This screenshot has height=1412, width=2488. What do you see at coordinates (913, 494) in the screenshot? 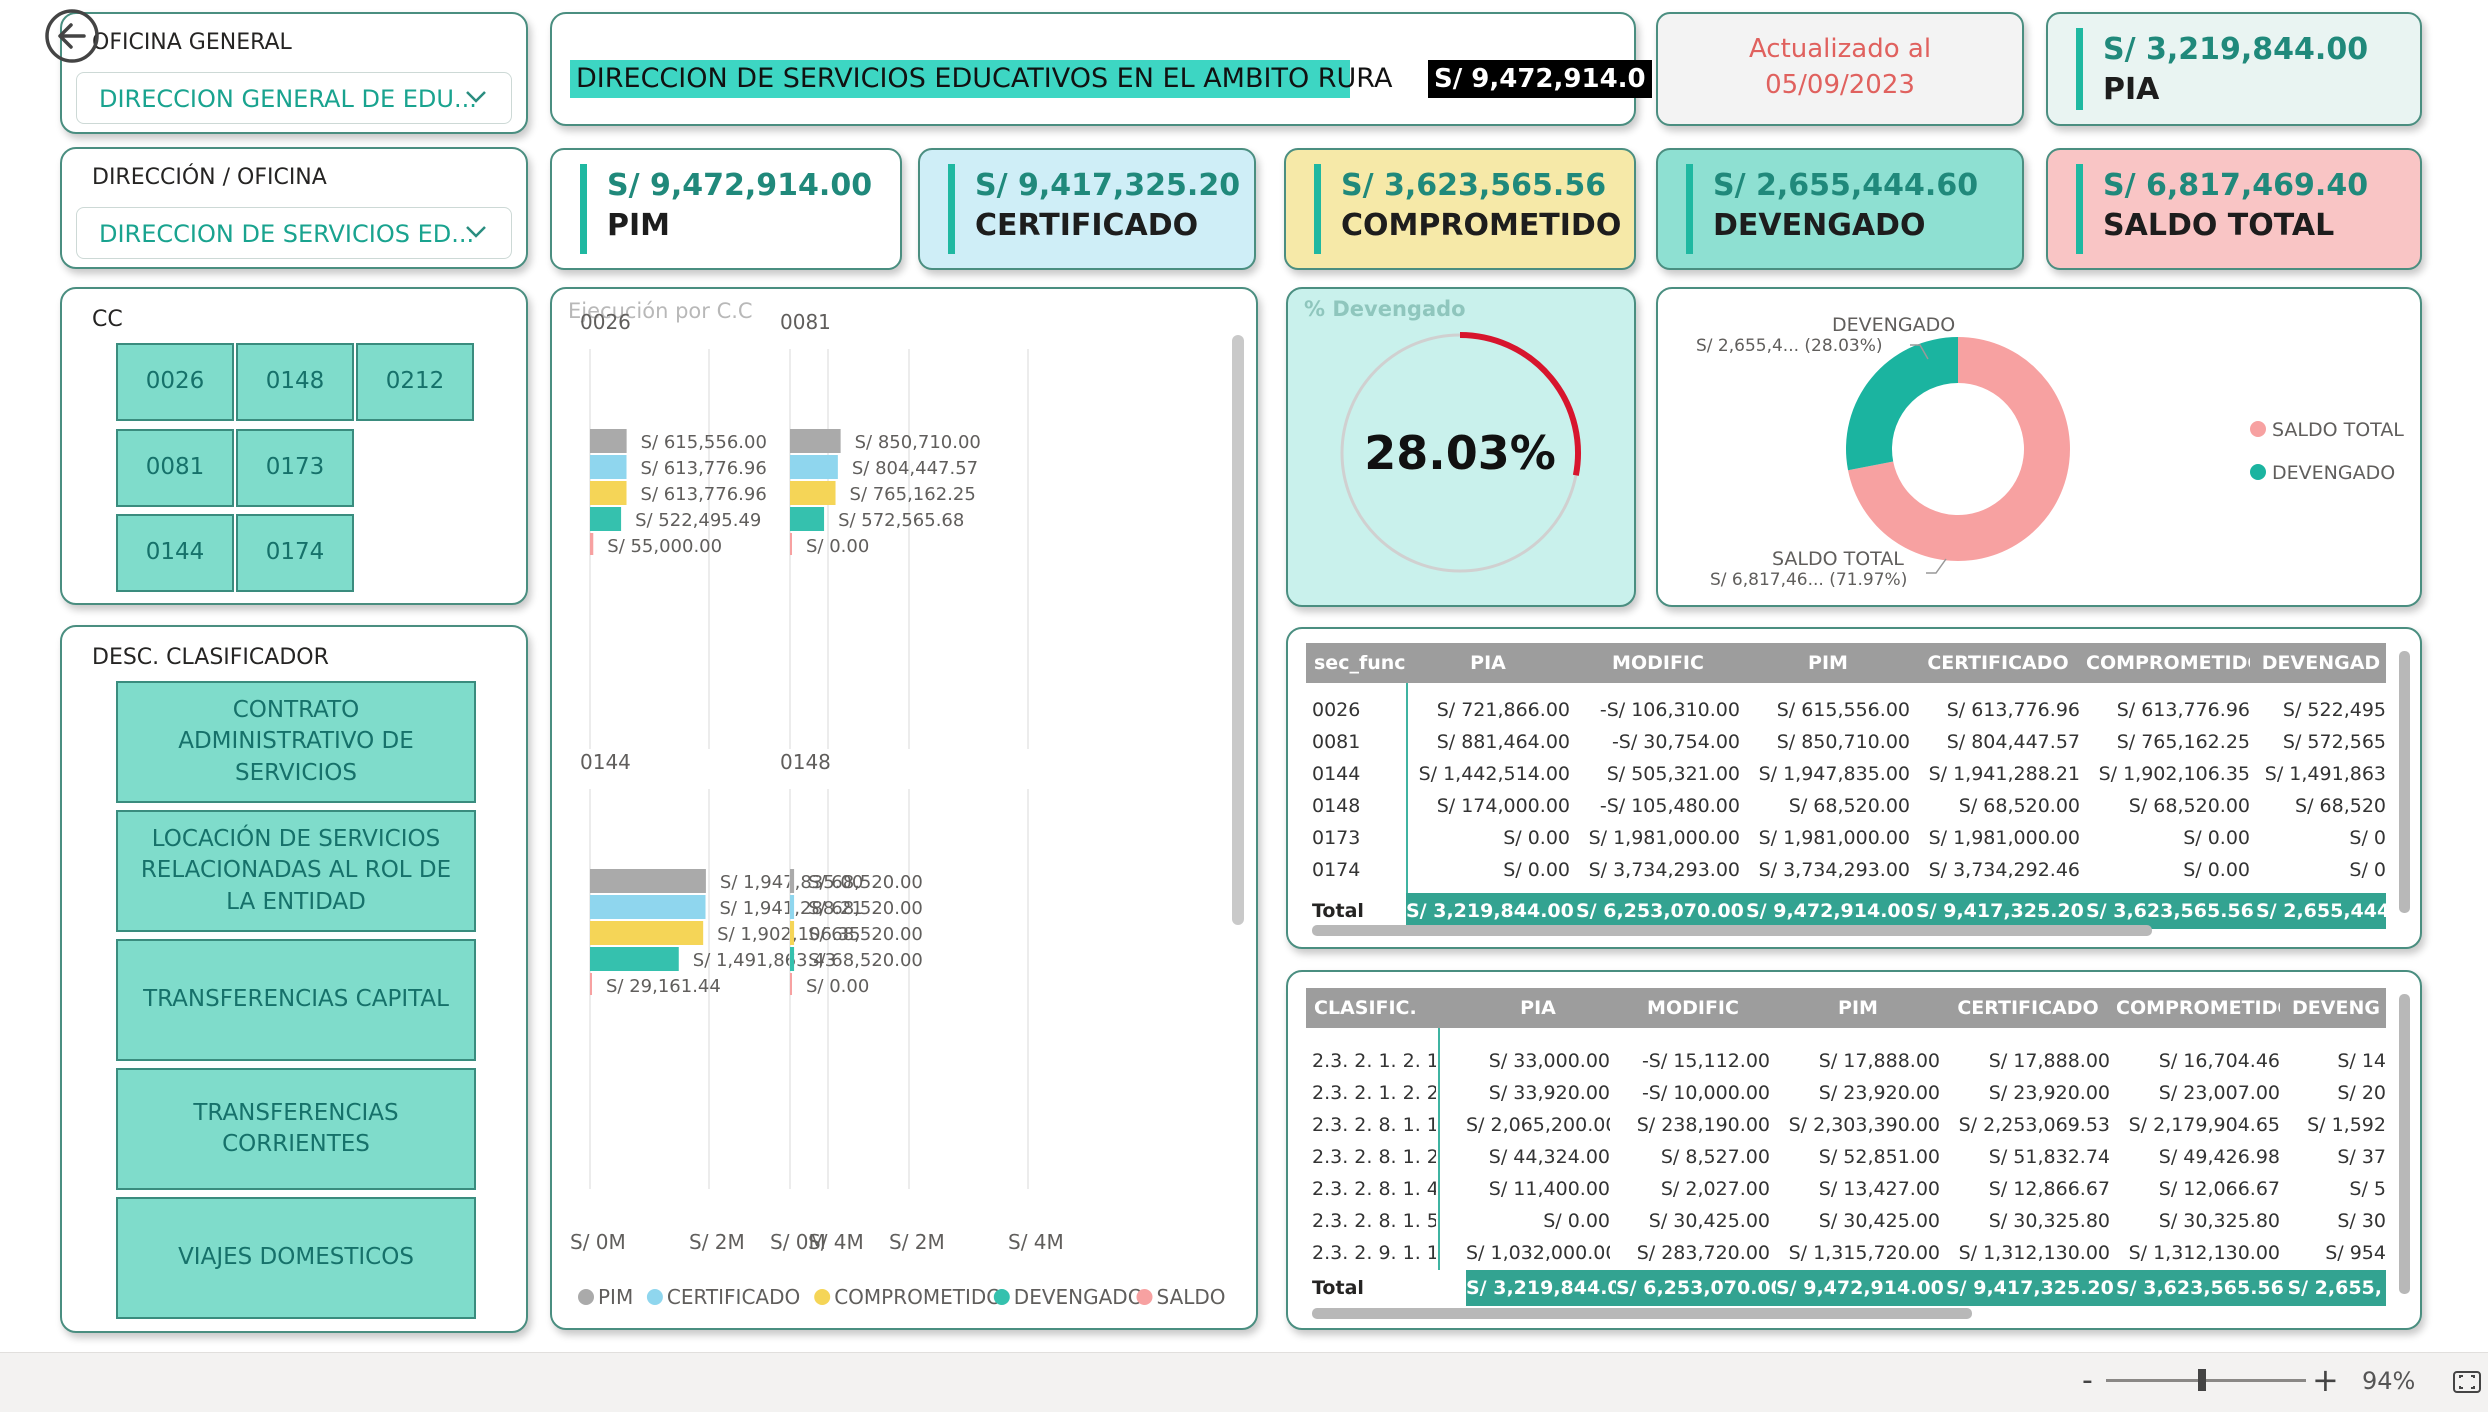
I see `data-label: S/ 765,162.25` at bounding box center [913, 494].